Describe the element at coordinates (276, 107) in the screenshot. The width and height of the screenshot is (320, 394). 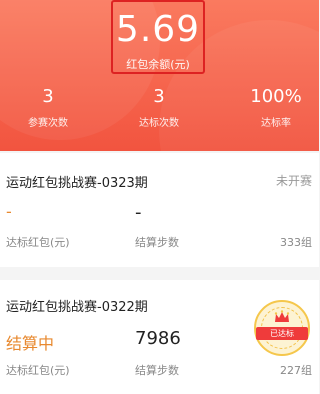
I see `stat-rate: 100% 达标率` at that location.